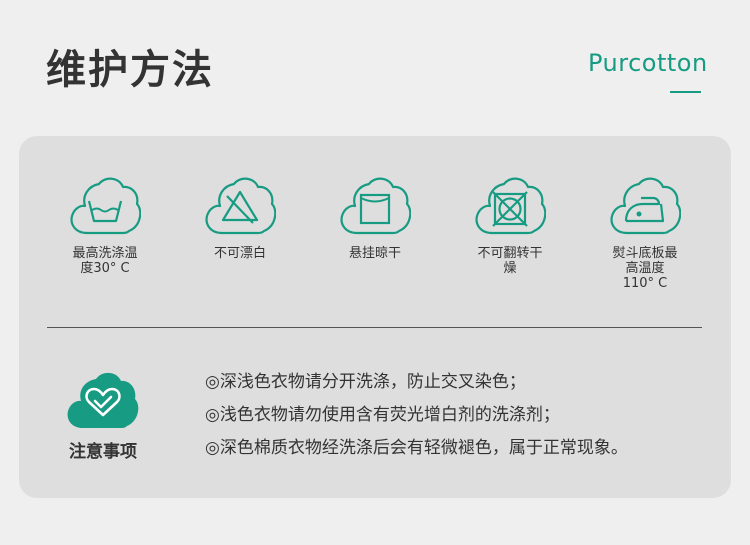  I want to click on care-label: 不可漂白, so click(239, 253).